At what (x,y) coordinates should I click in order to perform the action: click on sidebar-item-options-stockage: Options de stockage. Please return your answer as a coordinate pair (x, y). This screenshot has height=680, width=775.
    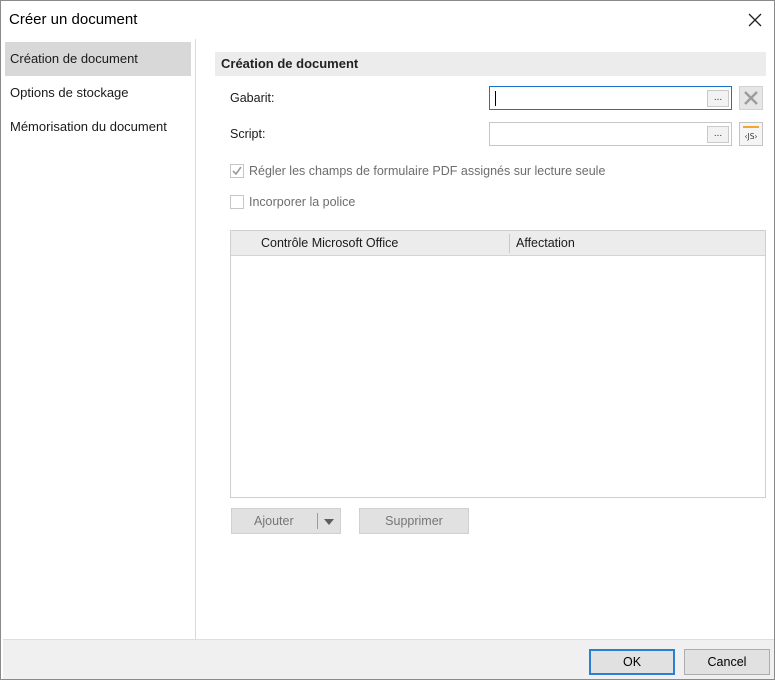
    Looking at the image, I should click on (98, 93).